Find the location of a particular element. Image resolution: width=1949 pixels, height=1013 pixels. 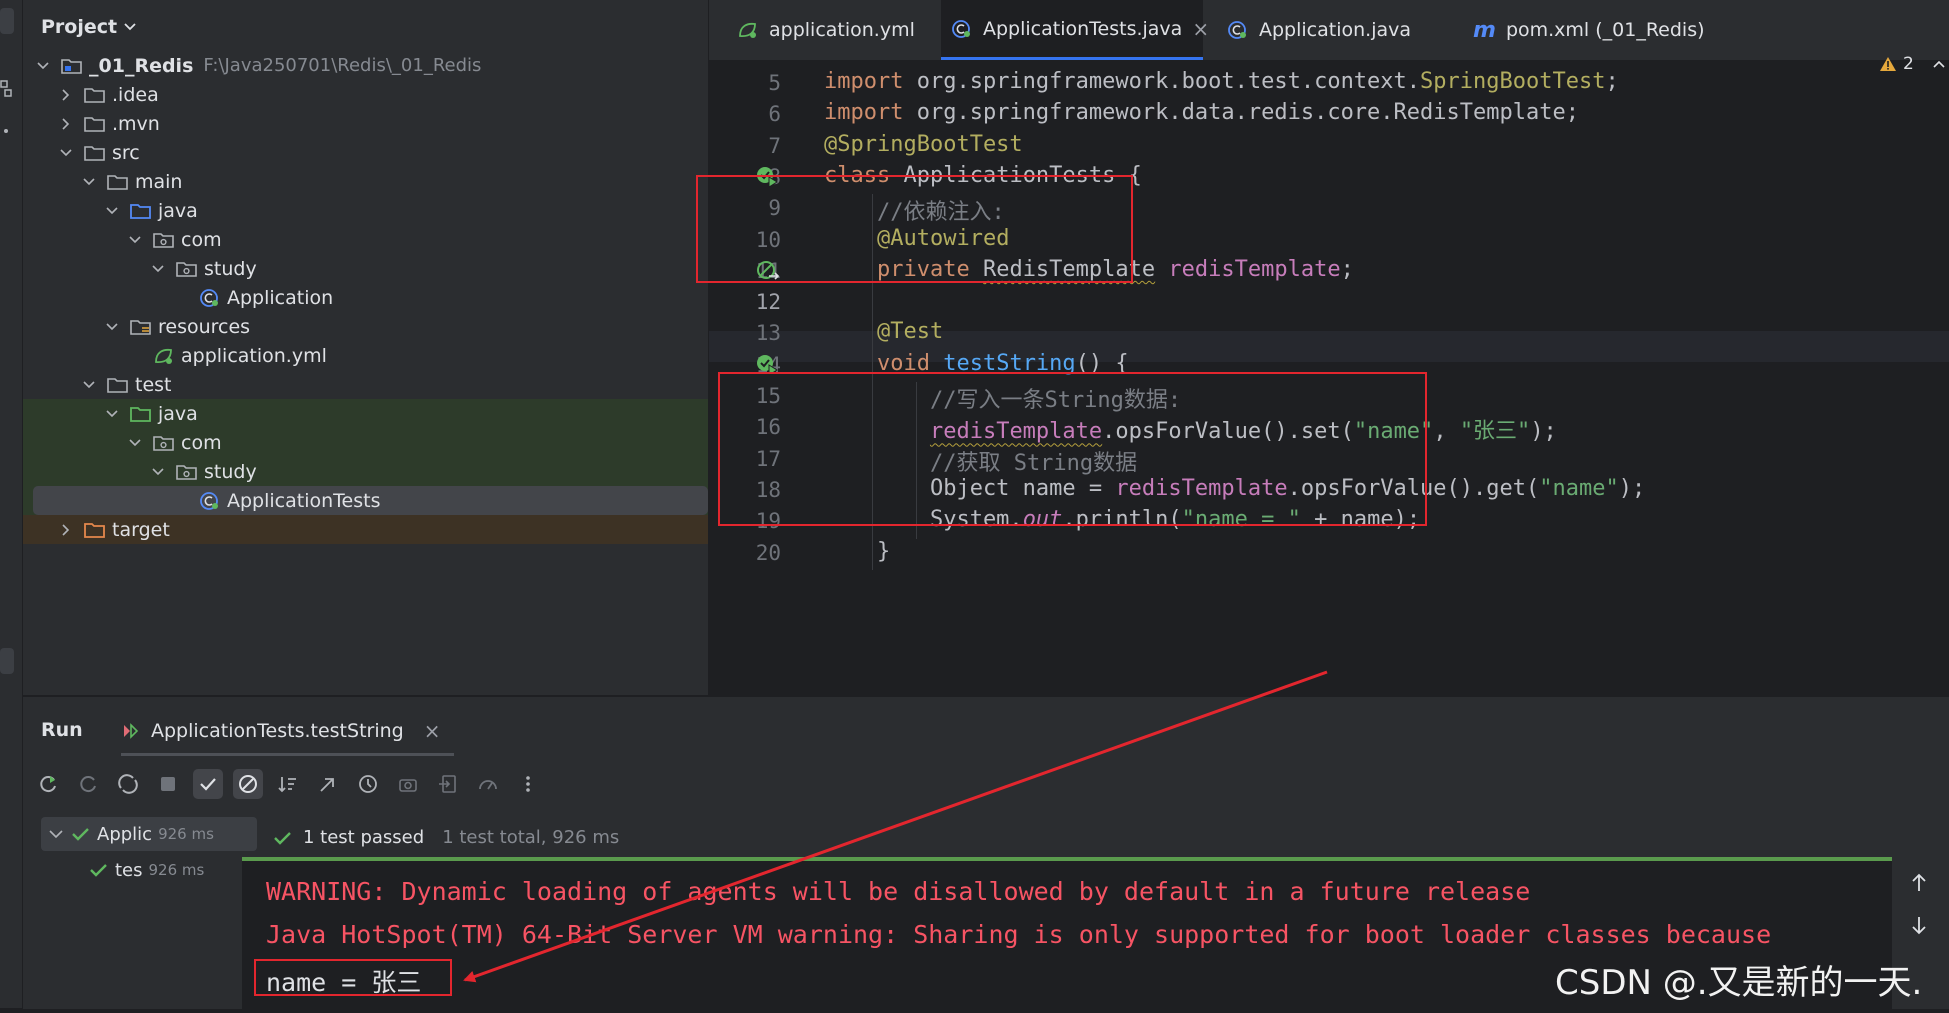

collapse-all-icon is located at coordinates (328, 784).